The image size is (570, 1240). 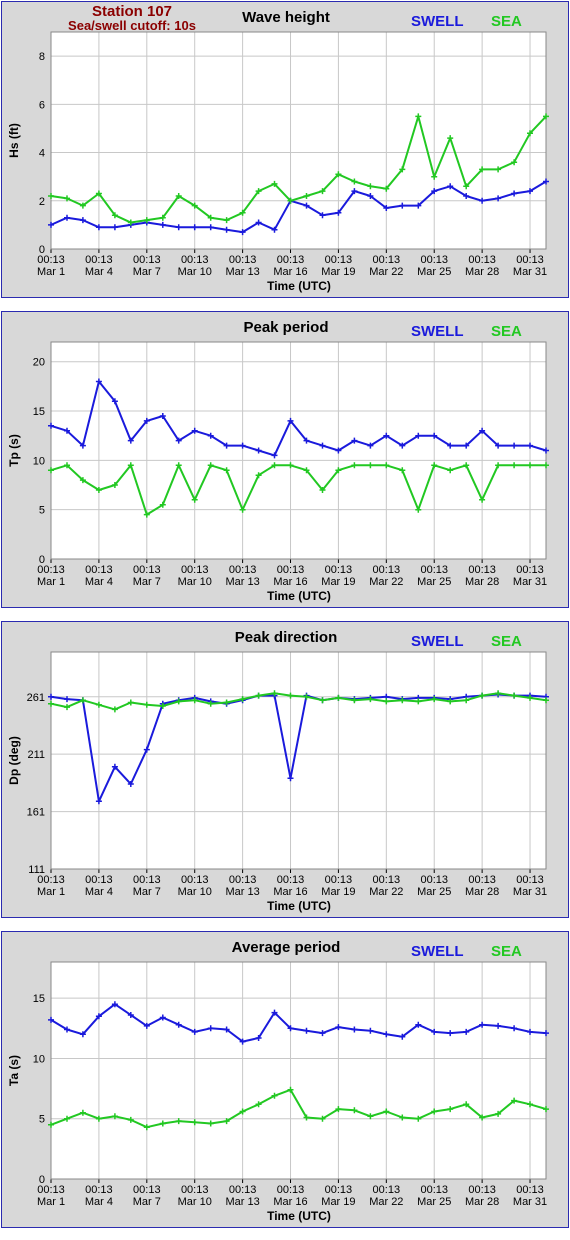 I want to click on y-tick-label: 6, so click(x=42, y=105).